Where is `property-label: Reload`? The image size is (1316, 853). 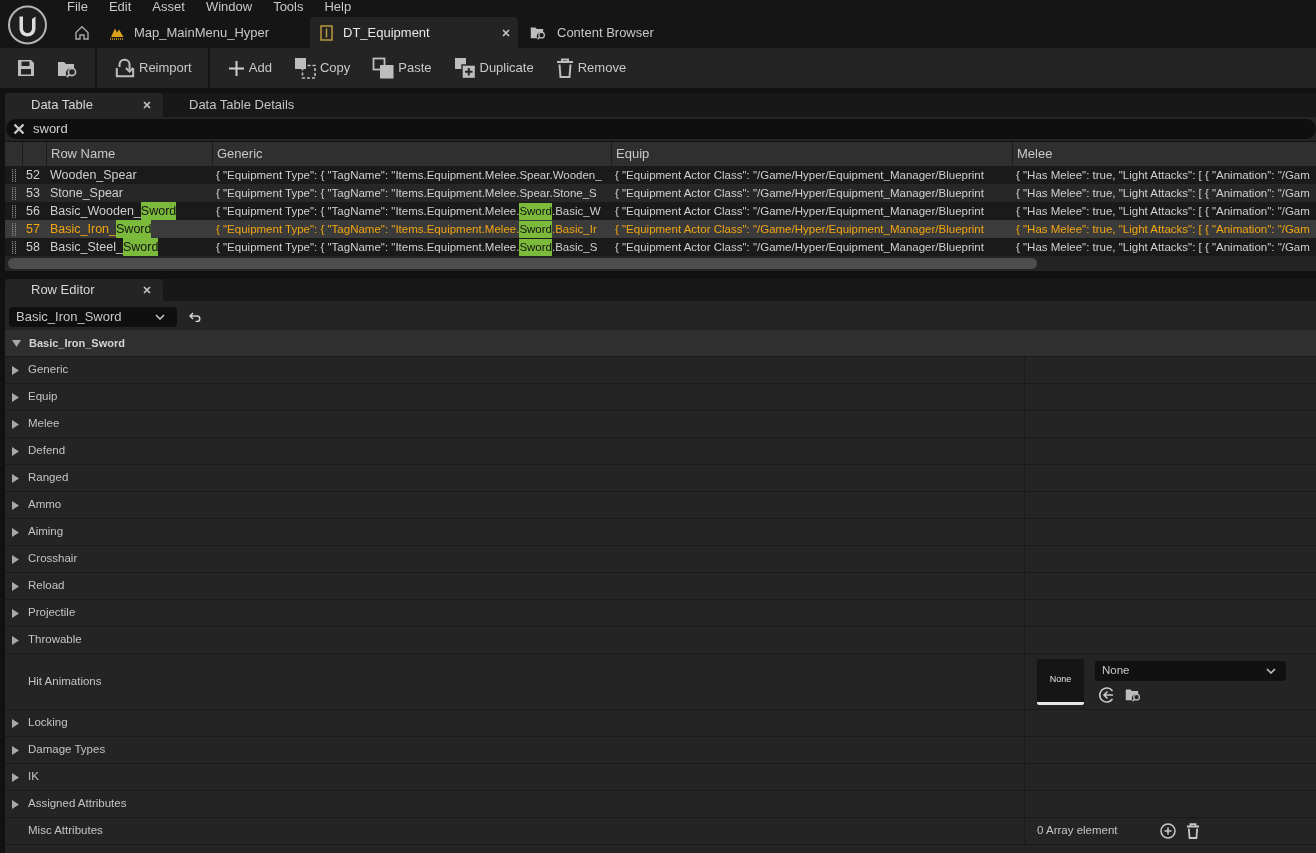
property-label: Reload is located at coordinates (46, 586).